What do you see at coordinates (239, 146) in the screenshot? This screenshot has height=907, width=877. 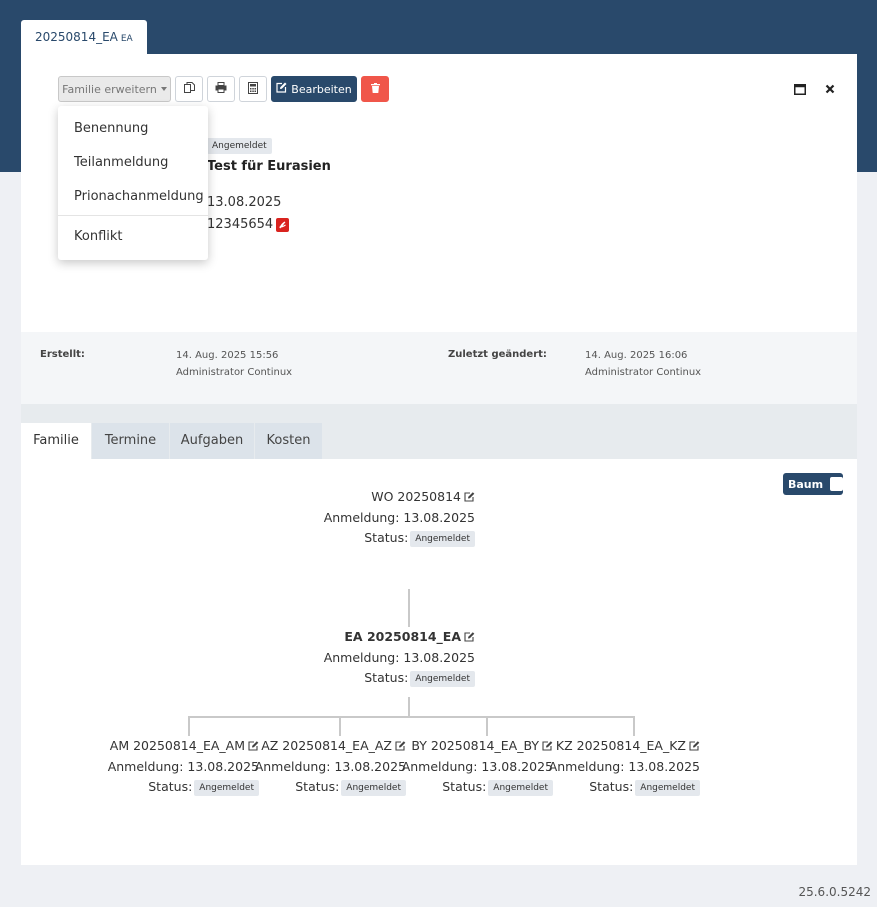 I see `status-badge: Angemeldet` at bounding box center [239, 146].